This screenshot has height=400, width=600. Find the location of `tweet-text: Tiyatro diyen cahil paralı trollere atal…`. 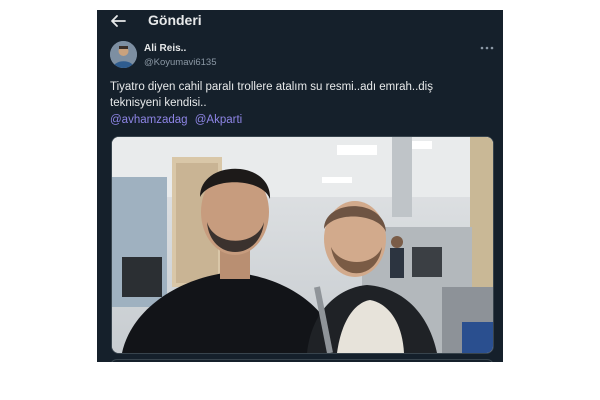

tweet-text: Tiyatro diyen cahil paralı trollere atal… is located at coordinates (300, 95).